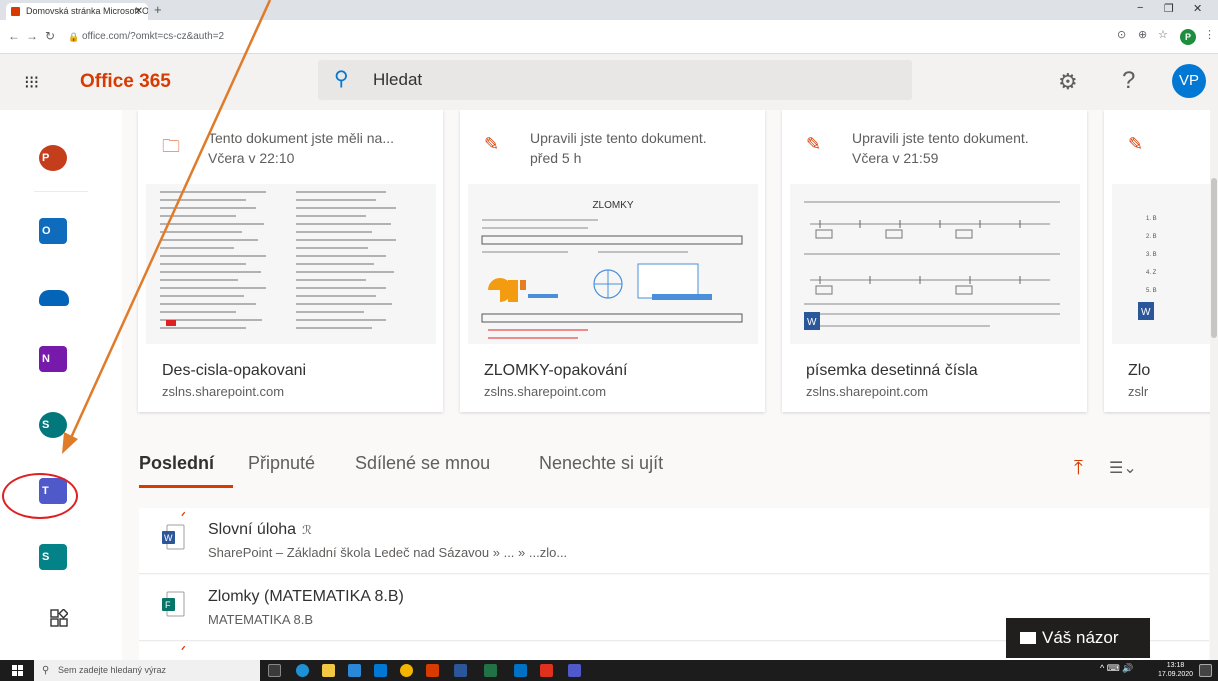 The width and height of the screenshot is (1218, 681). What do you see at coordinates (520, 670) in the screenshot?
I see `sharepoint-taskbar-icon` at bounding box center [520, 670].